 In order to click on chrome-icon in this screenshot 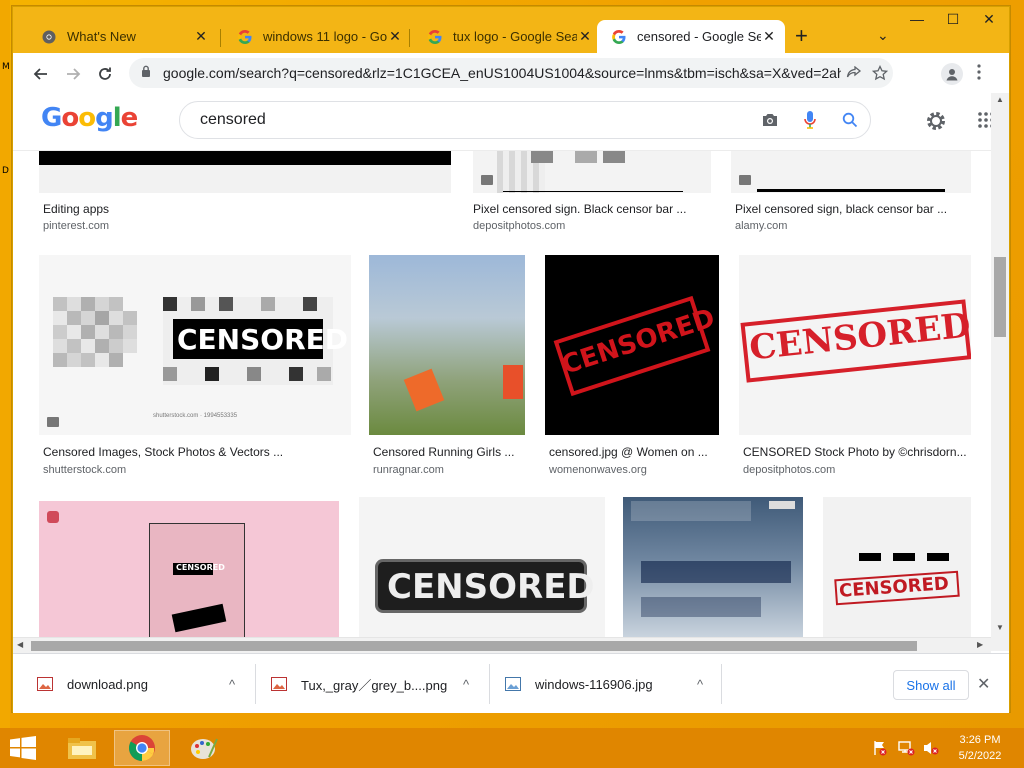, I will do `click(49, 37)`.